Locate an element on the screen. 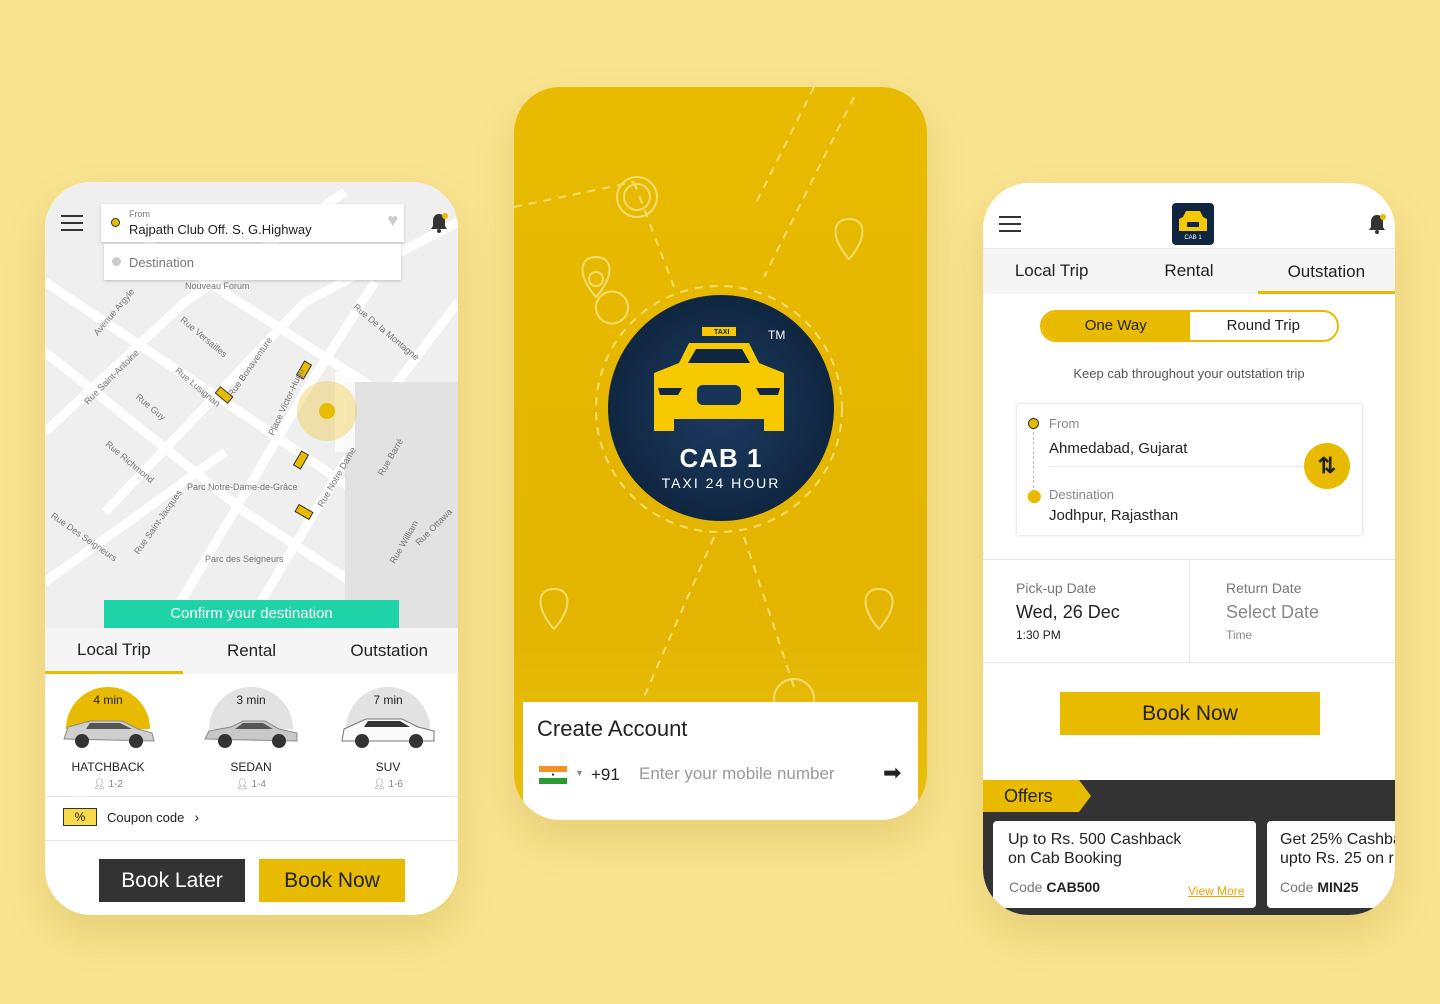  offer-code: CAB500 is located at coordinates (1073, 887).